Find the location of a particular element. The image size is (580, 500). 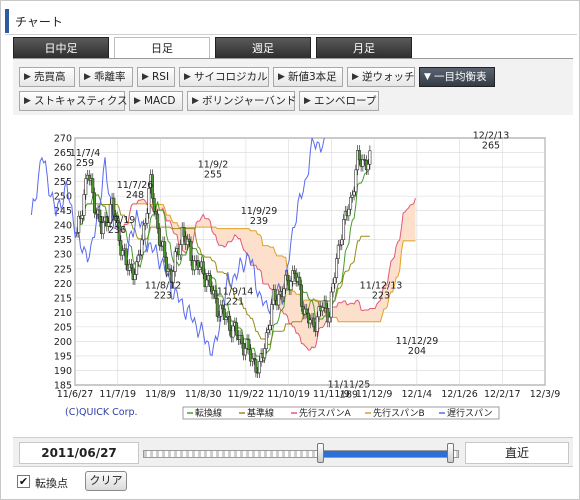

indicator-psychological-button: ▶ サイコロジカル is located at coordinates (224, 77).